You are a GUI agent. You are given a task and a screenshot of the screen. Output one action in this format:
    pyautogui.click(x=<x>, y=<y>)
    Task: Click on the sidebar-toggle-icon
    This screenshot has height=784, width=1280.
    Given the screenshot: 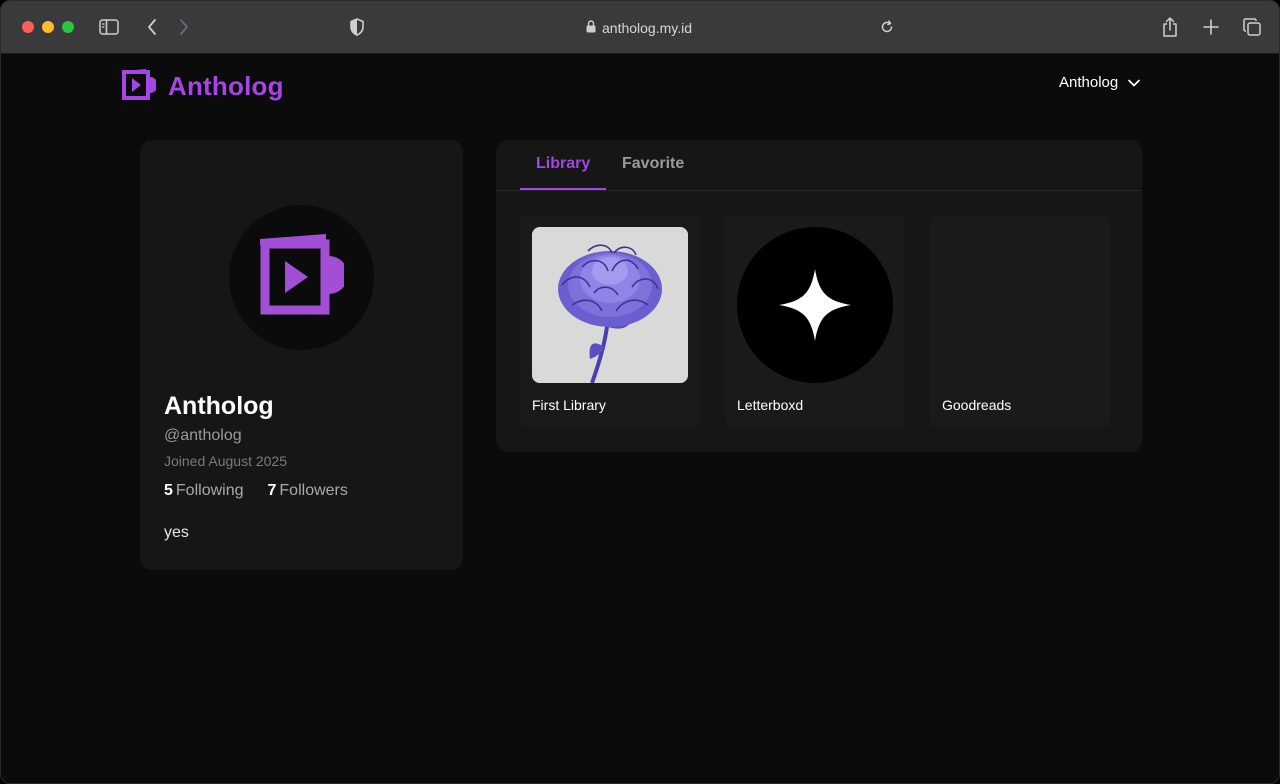 What is the action you would take?
    pyautogui.click(x=109, y=27)
    